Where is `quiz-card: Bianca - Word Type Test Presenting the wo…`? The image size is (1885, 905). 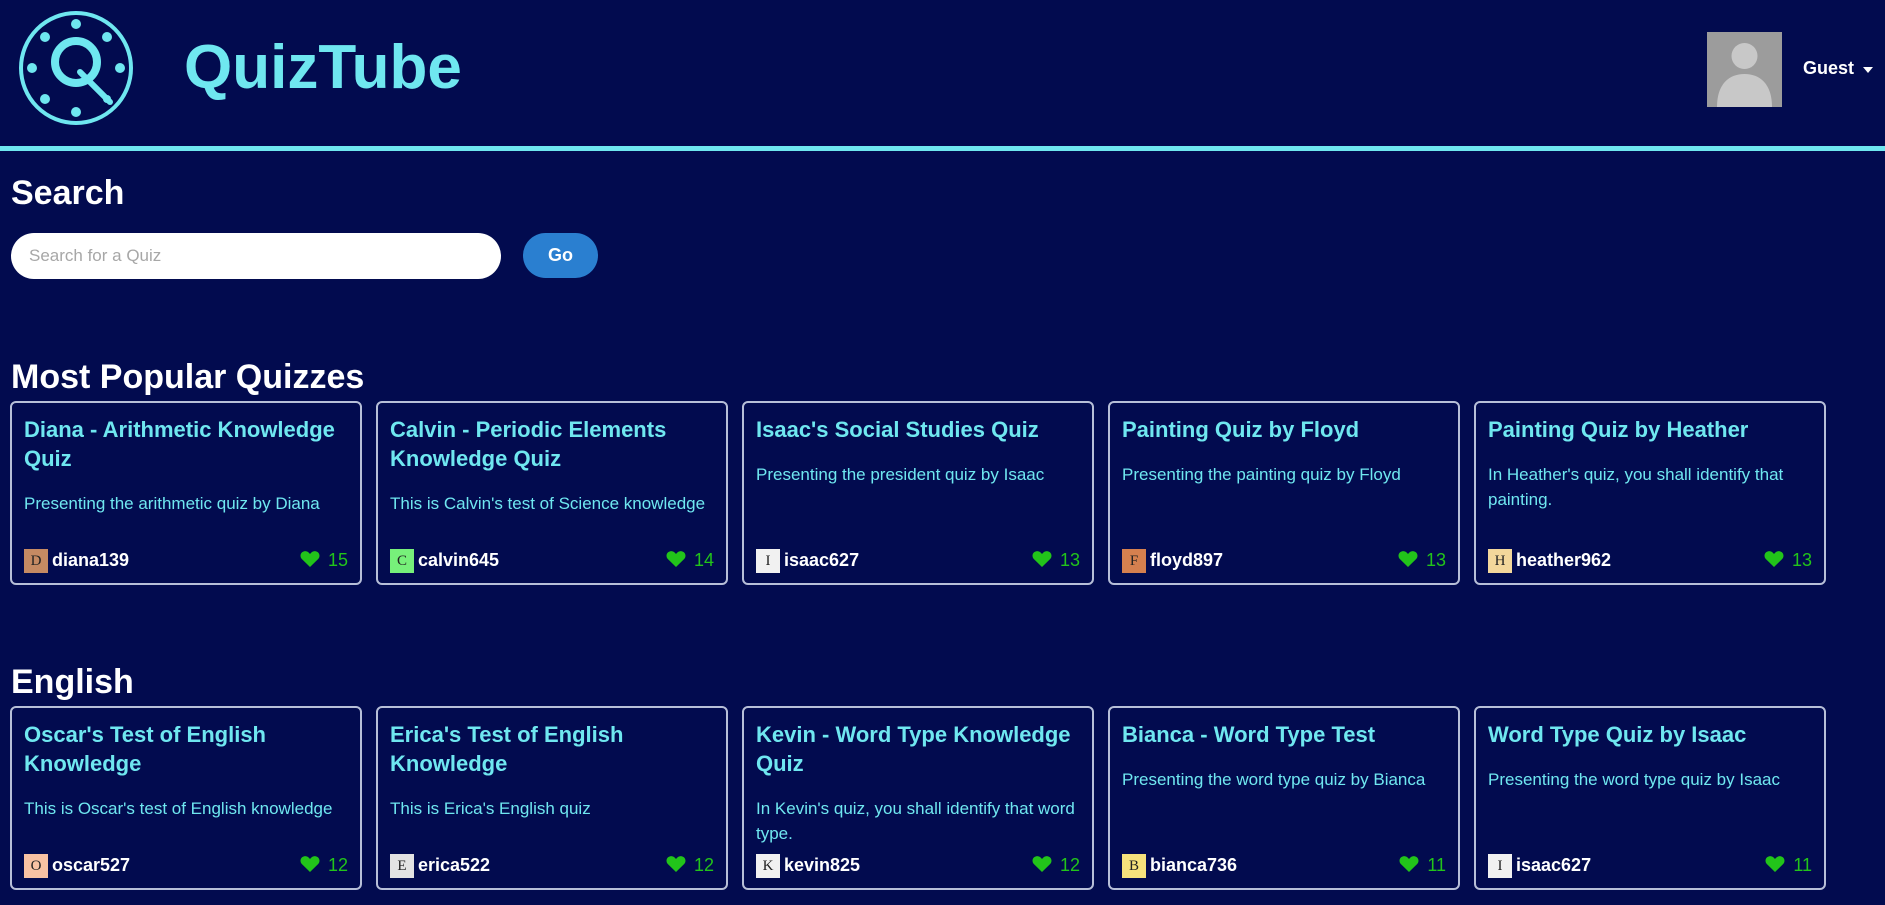
quiz-card: Bianca - Word Type Test Presenting the wo… is located at coordinates (1284, 798).